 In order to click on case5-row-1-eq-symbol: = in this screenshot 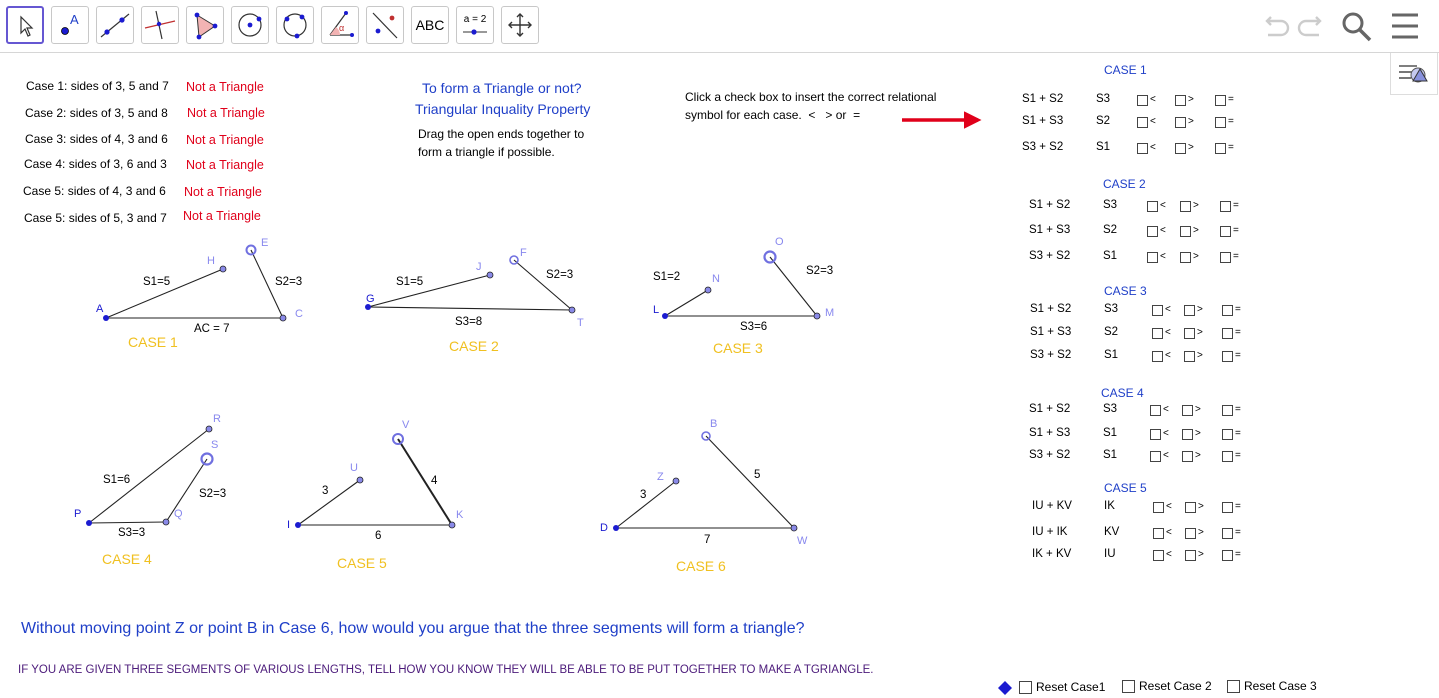, I will do `click(1238, 506)`.